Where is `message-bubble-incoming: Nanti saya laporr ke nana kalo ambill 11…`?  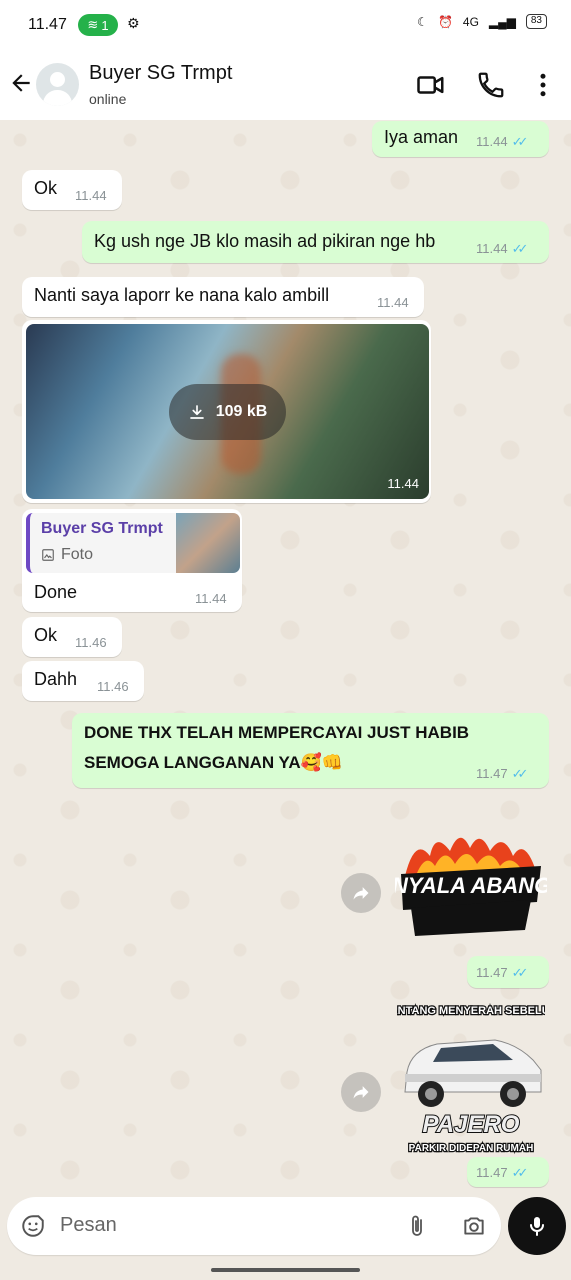
message-bubble-incoming: Nanti saya laporr ke nana kalo ambill 11… is located at coordinates (223, 297).